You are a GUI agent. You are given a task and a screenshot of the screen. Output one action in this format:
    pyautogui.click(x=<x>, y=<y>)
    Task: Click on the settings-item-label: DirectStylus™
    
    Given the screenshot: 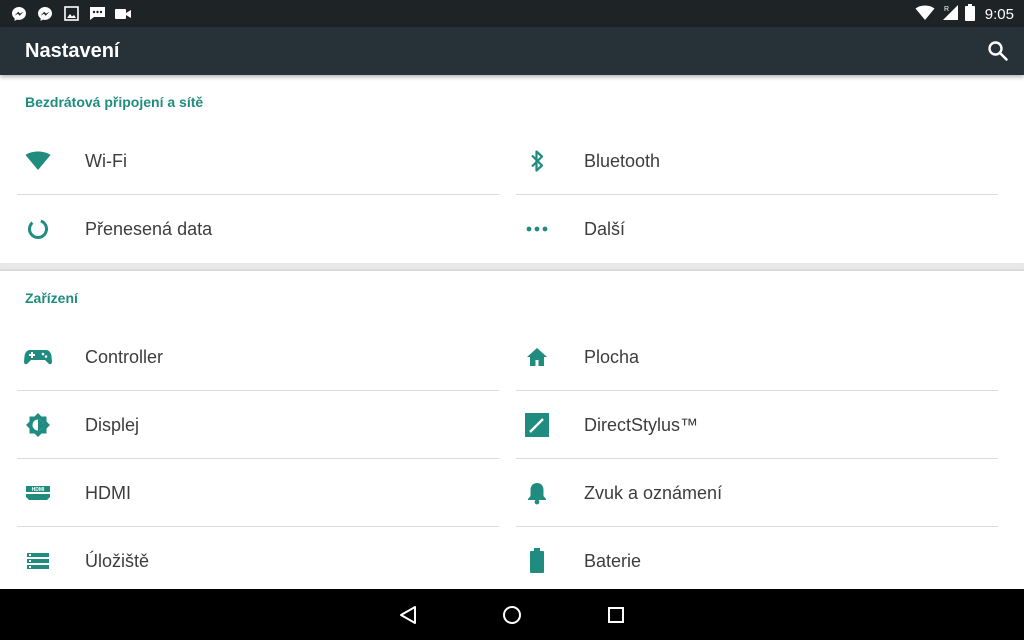 What is the action you would take?
    pyautogui.click(x=641, y=425)
    